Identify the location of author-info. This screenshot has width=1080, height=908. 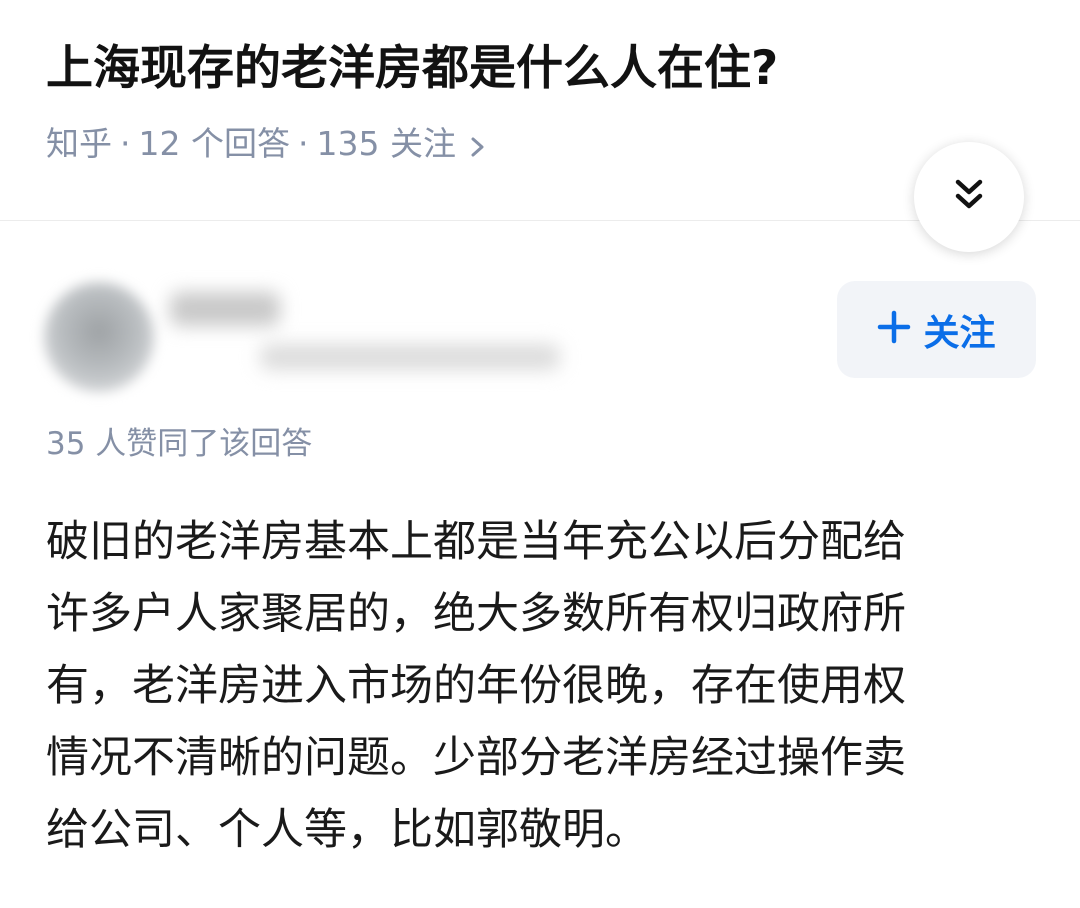
(300, 337).